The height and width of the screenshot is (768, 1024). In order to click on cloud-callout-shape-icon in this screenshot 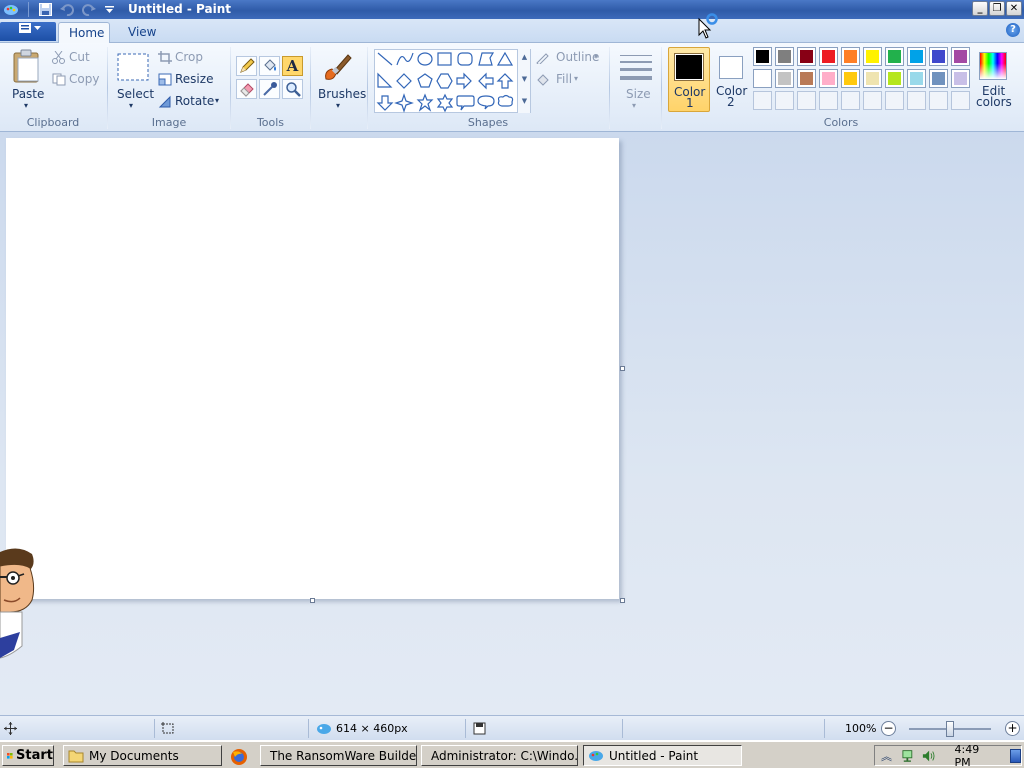, I will do `click(505, 100)`.